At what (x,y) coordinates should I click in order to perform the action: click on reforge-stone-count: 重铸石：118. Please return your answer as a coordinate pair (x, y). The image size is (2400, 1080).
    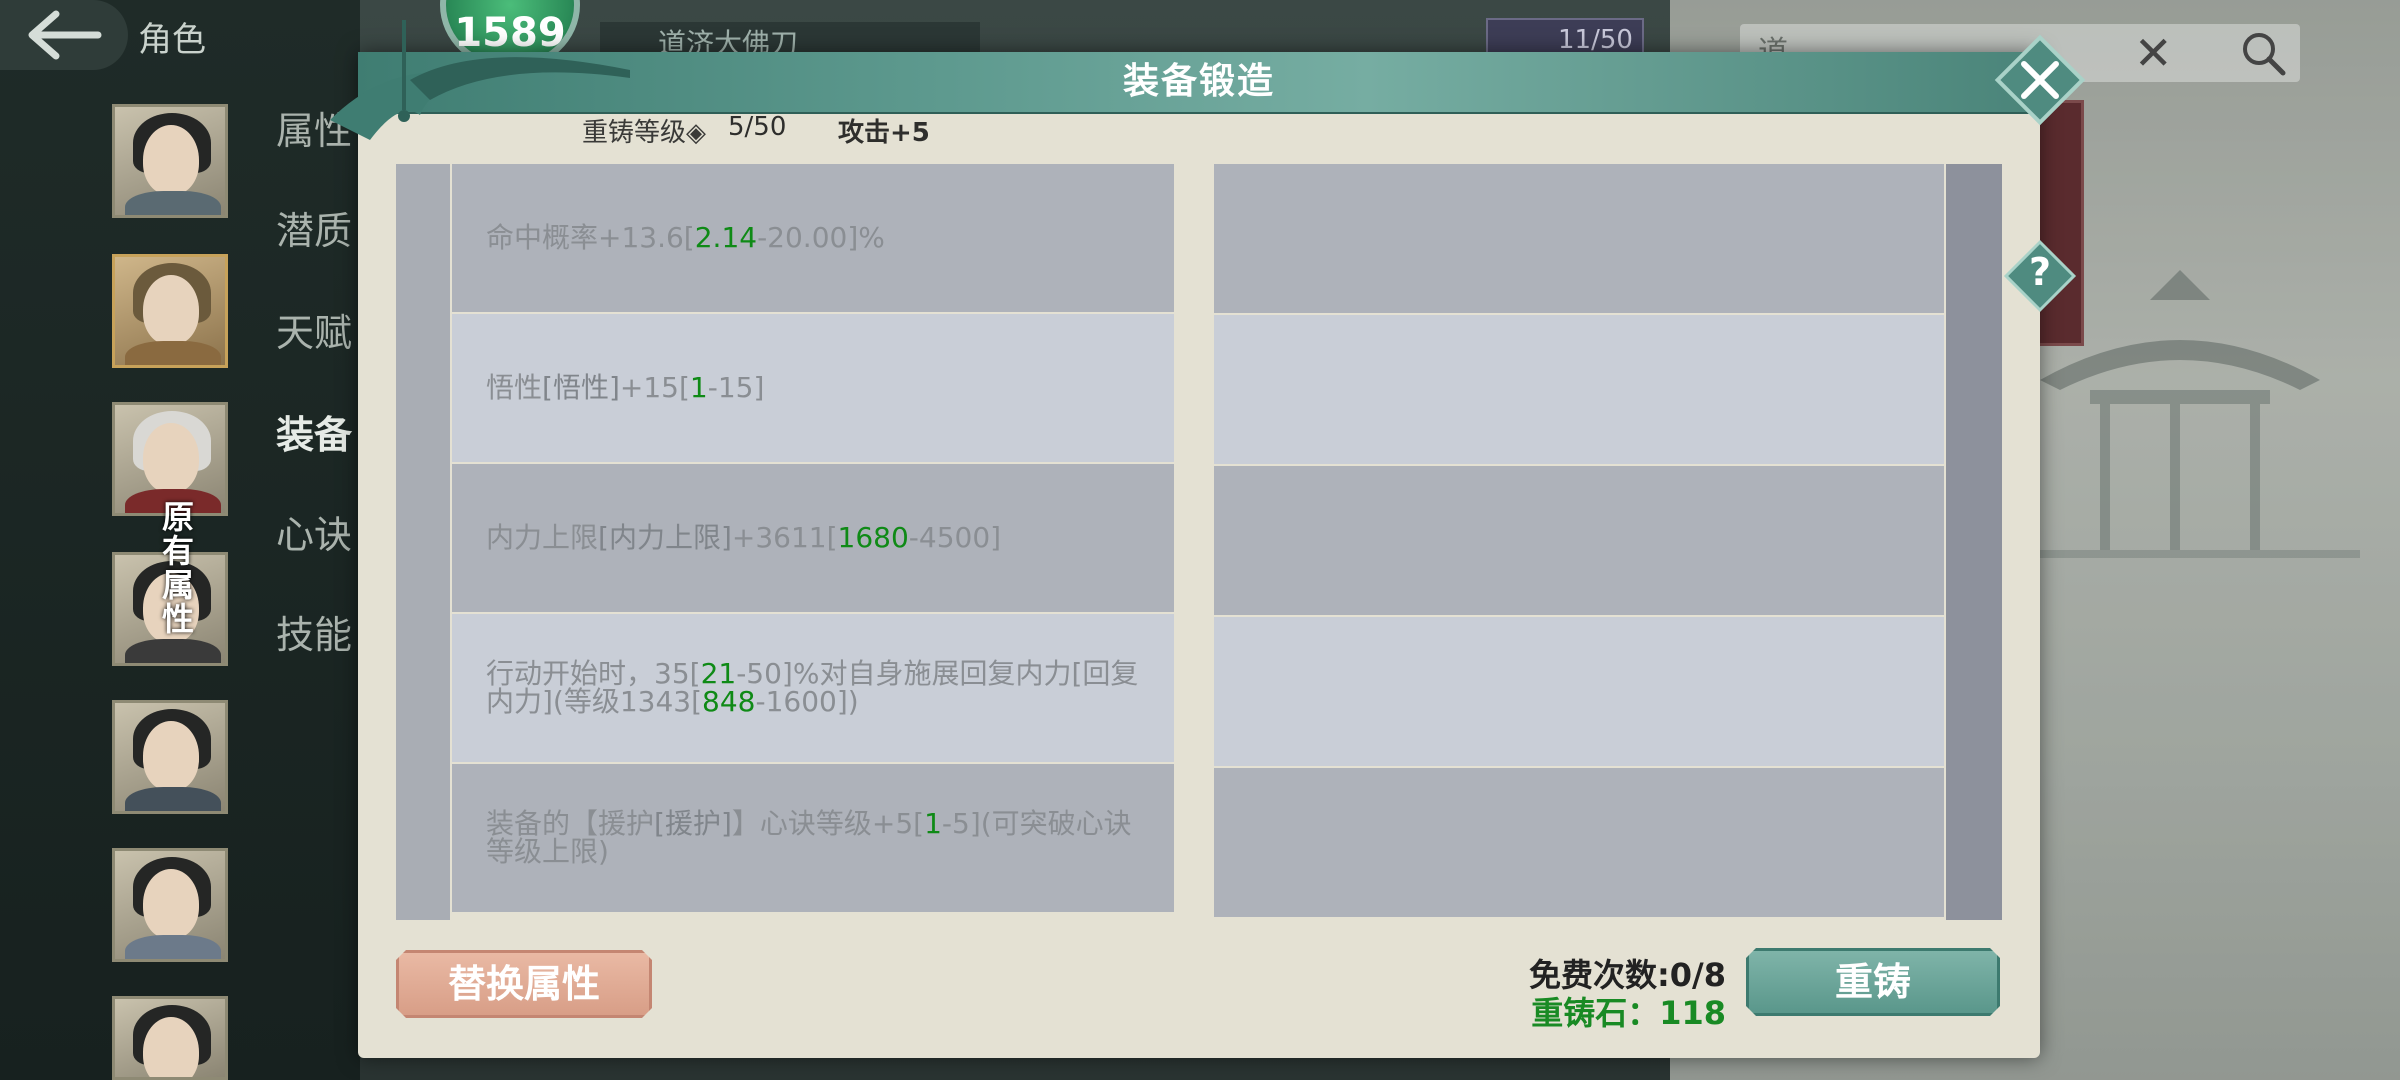
    Looking at the image, I should click on (1628, 1013).